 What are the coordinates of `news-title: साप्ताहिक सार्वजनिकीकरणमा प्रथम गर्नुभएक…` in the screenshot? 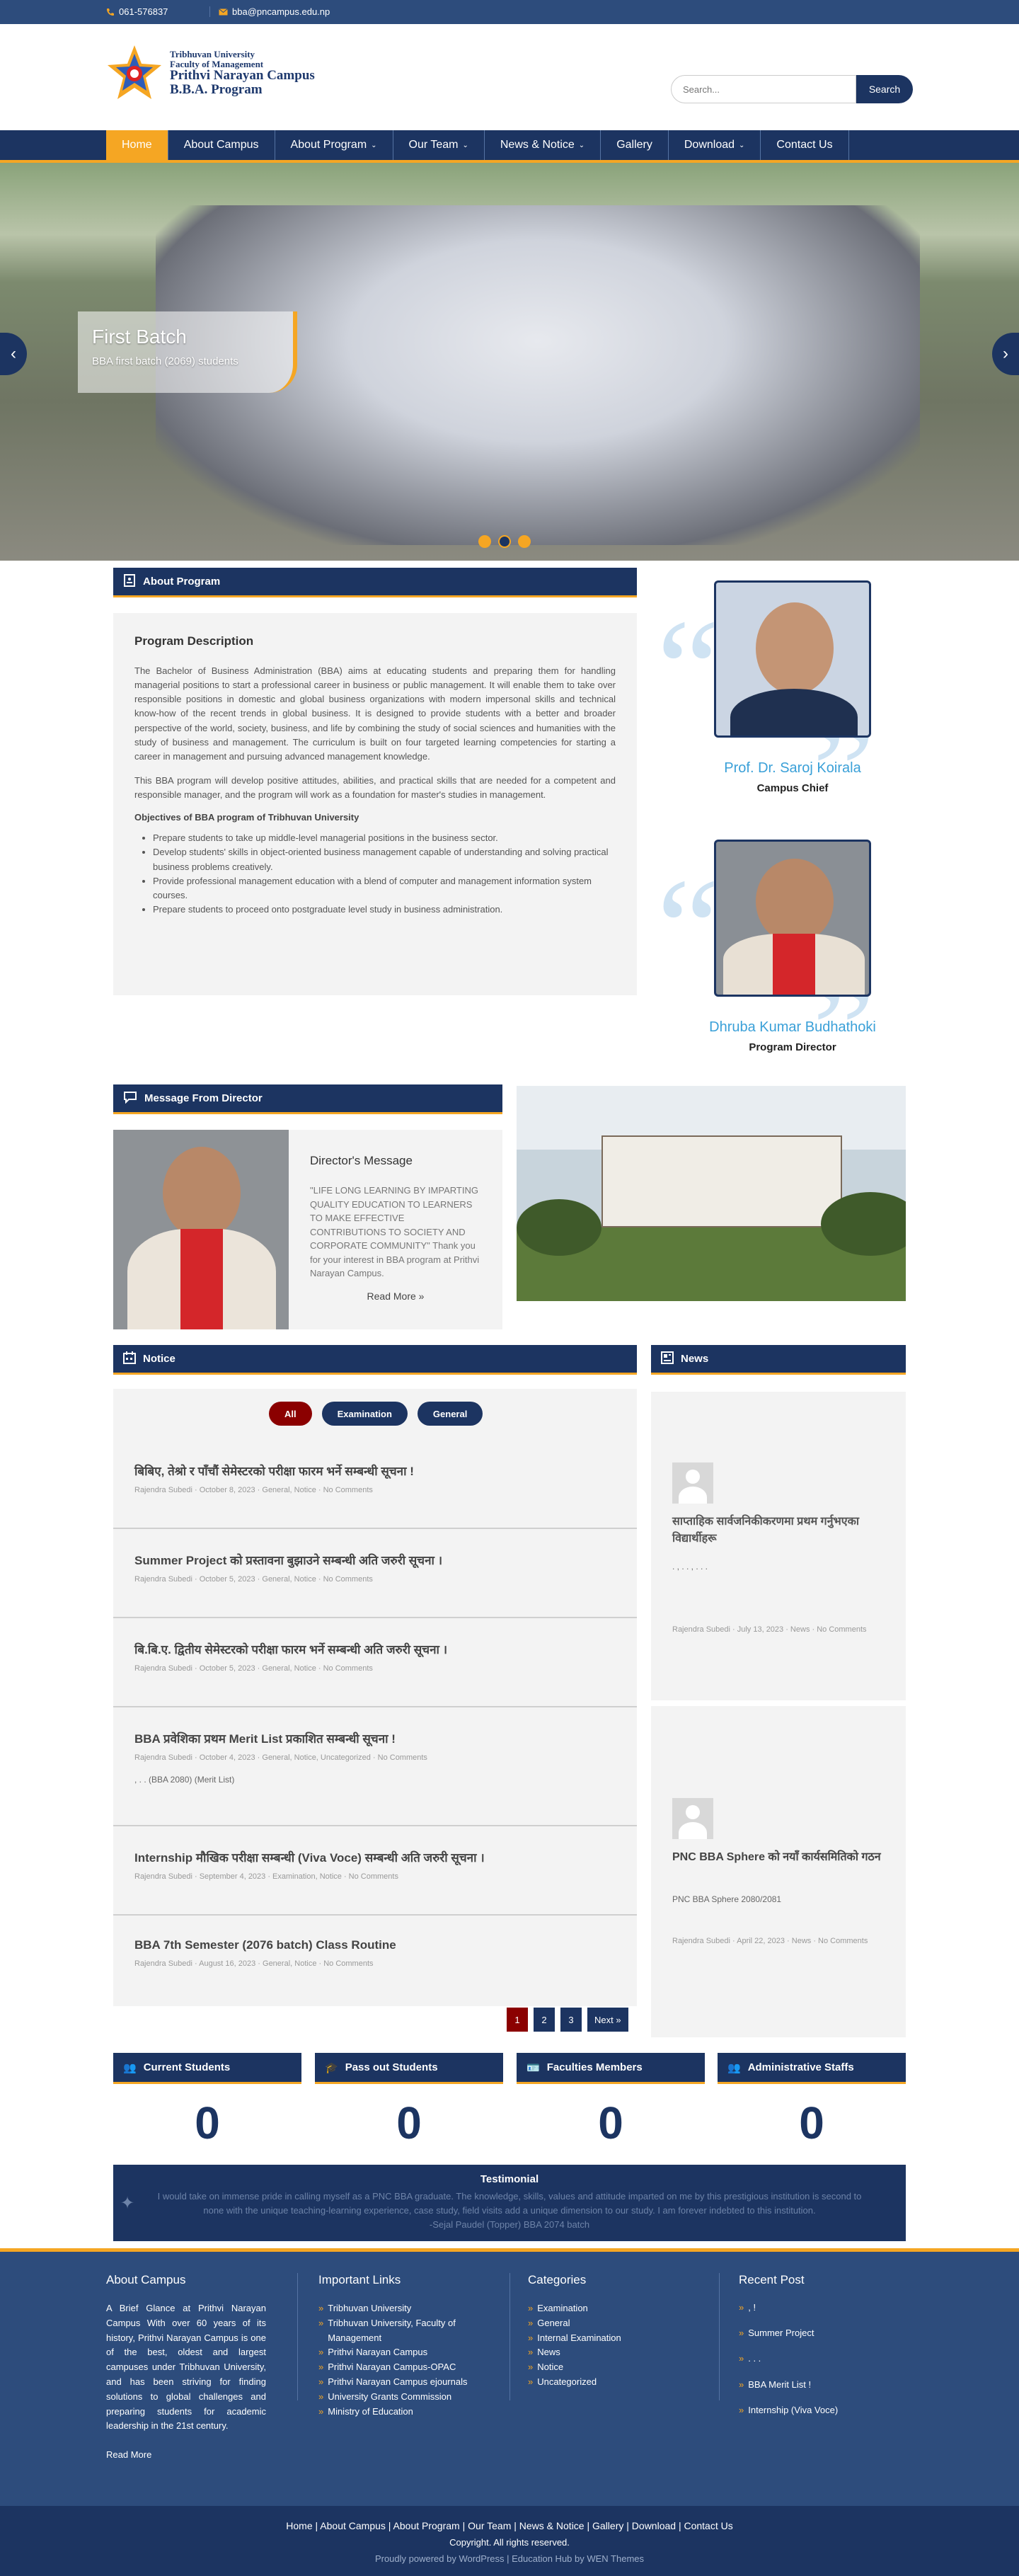 It's located at (778, 1530).